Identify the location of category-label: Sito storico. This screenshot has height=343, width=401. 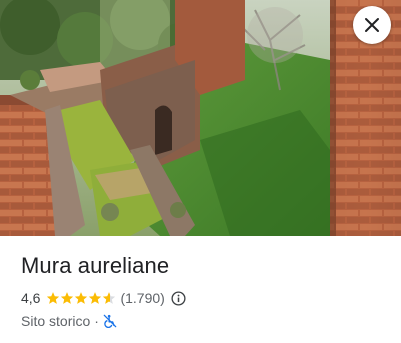
(56, 321).